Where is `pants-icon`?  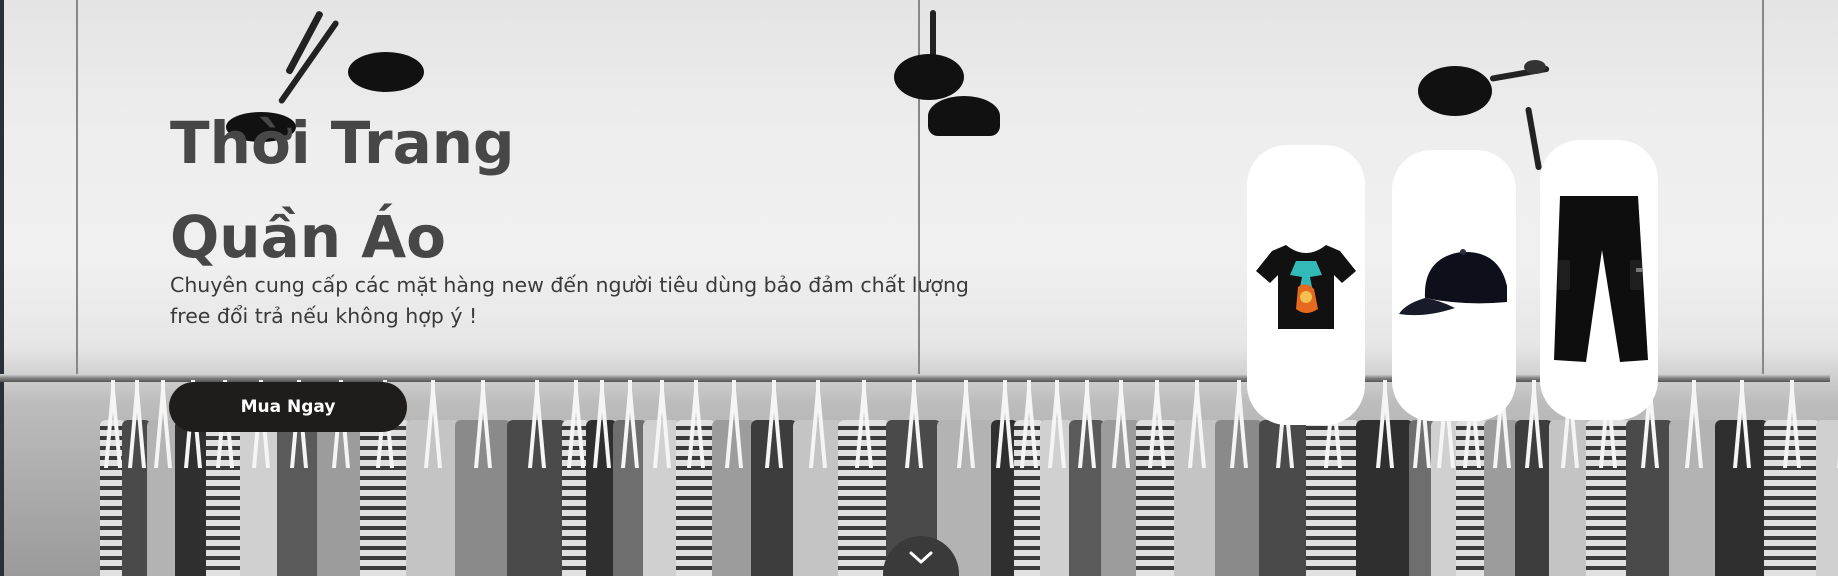
pants-icon is located at coordinates (1601, 279).